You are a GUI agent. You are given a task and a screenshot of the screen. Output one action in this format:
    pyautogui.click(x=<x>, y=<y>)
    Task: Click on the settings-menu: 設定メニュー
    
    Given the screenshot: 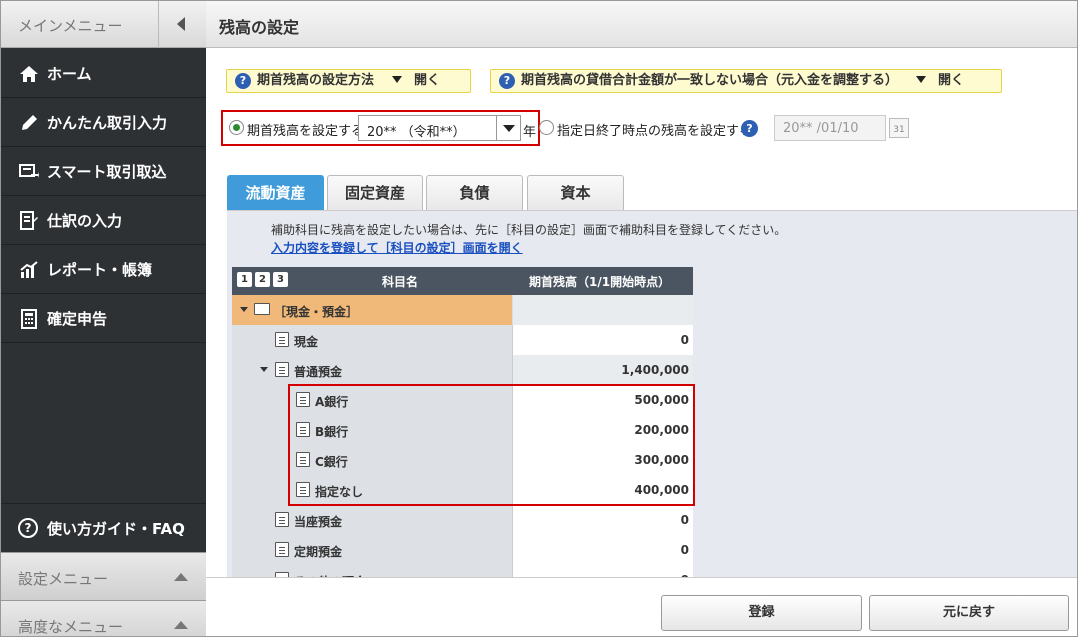 What is the action you would take?
    pyautogui.click(x=103, y=576)
    